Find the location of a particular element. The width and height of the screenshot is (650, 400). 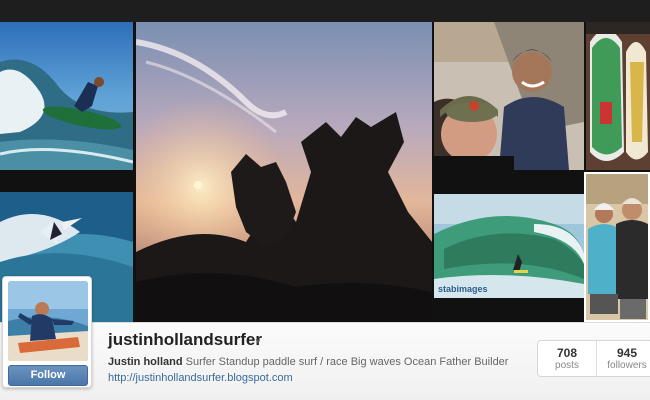

top-bar is located at coordinates (325, 11).